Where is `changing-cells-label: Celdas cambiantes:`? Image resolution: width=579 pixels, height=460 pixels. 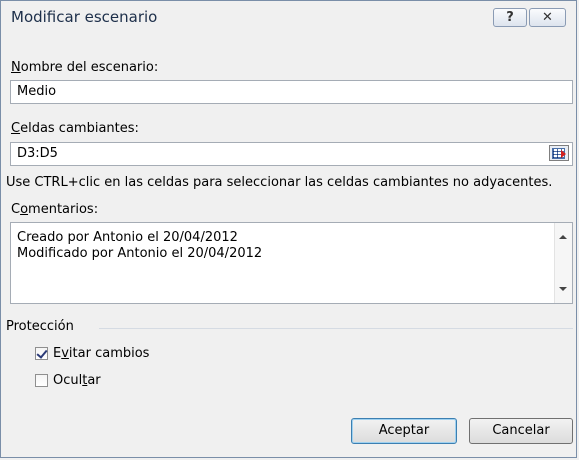
changing-cells-label: Celdas cambiantes: is located at coordinates (75, 128).